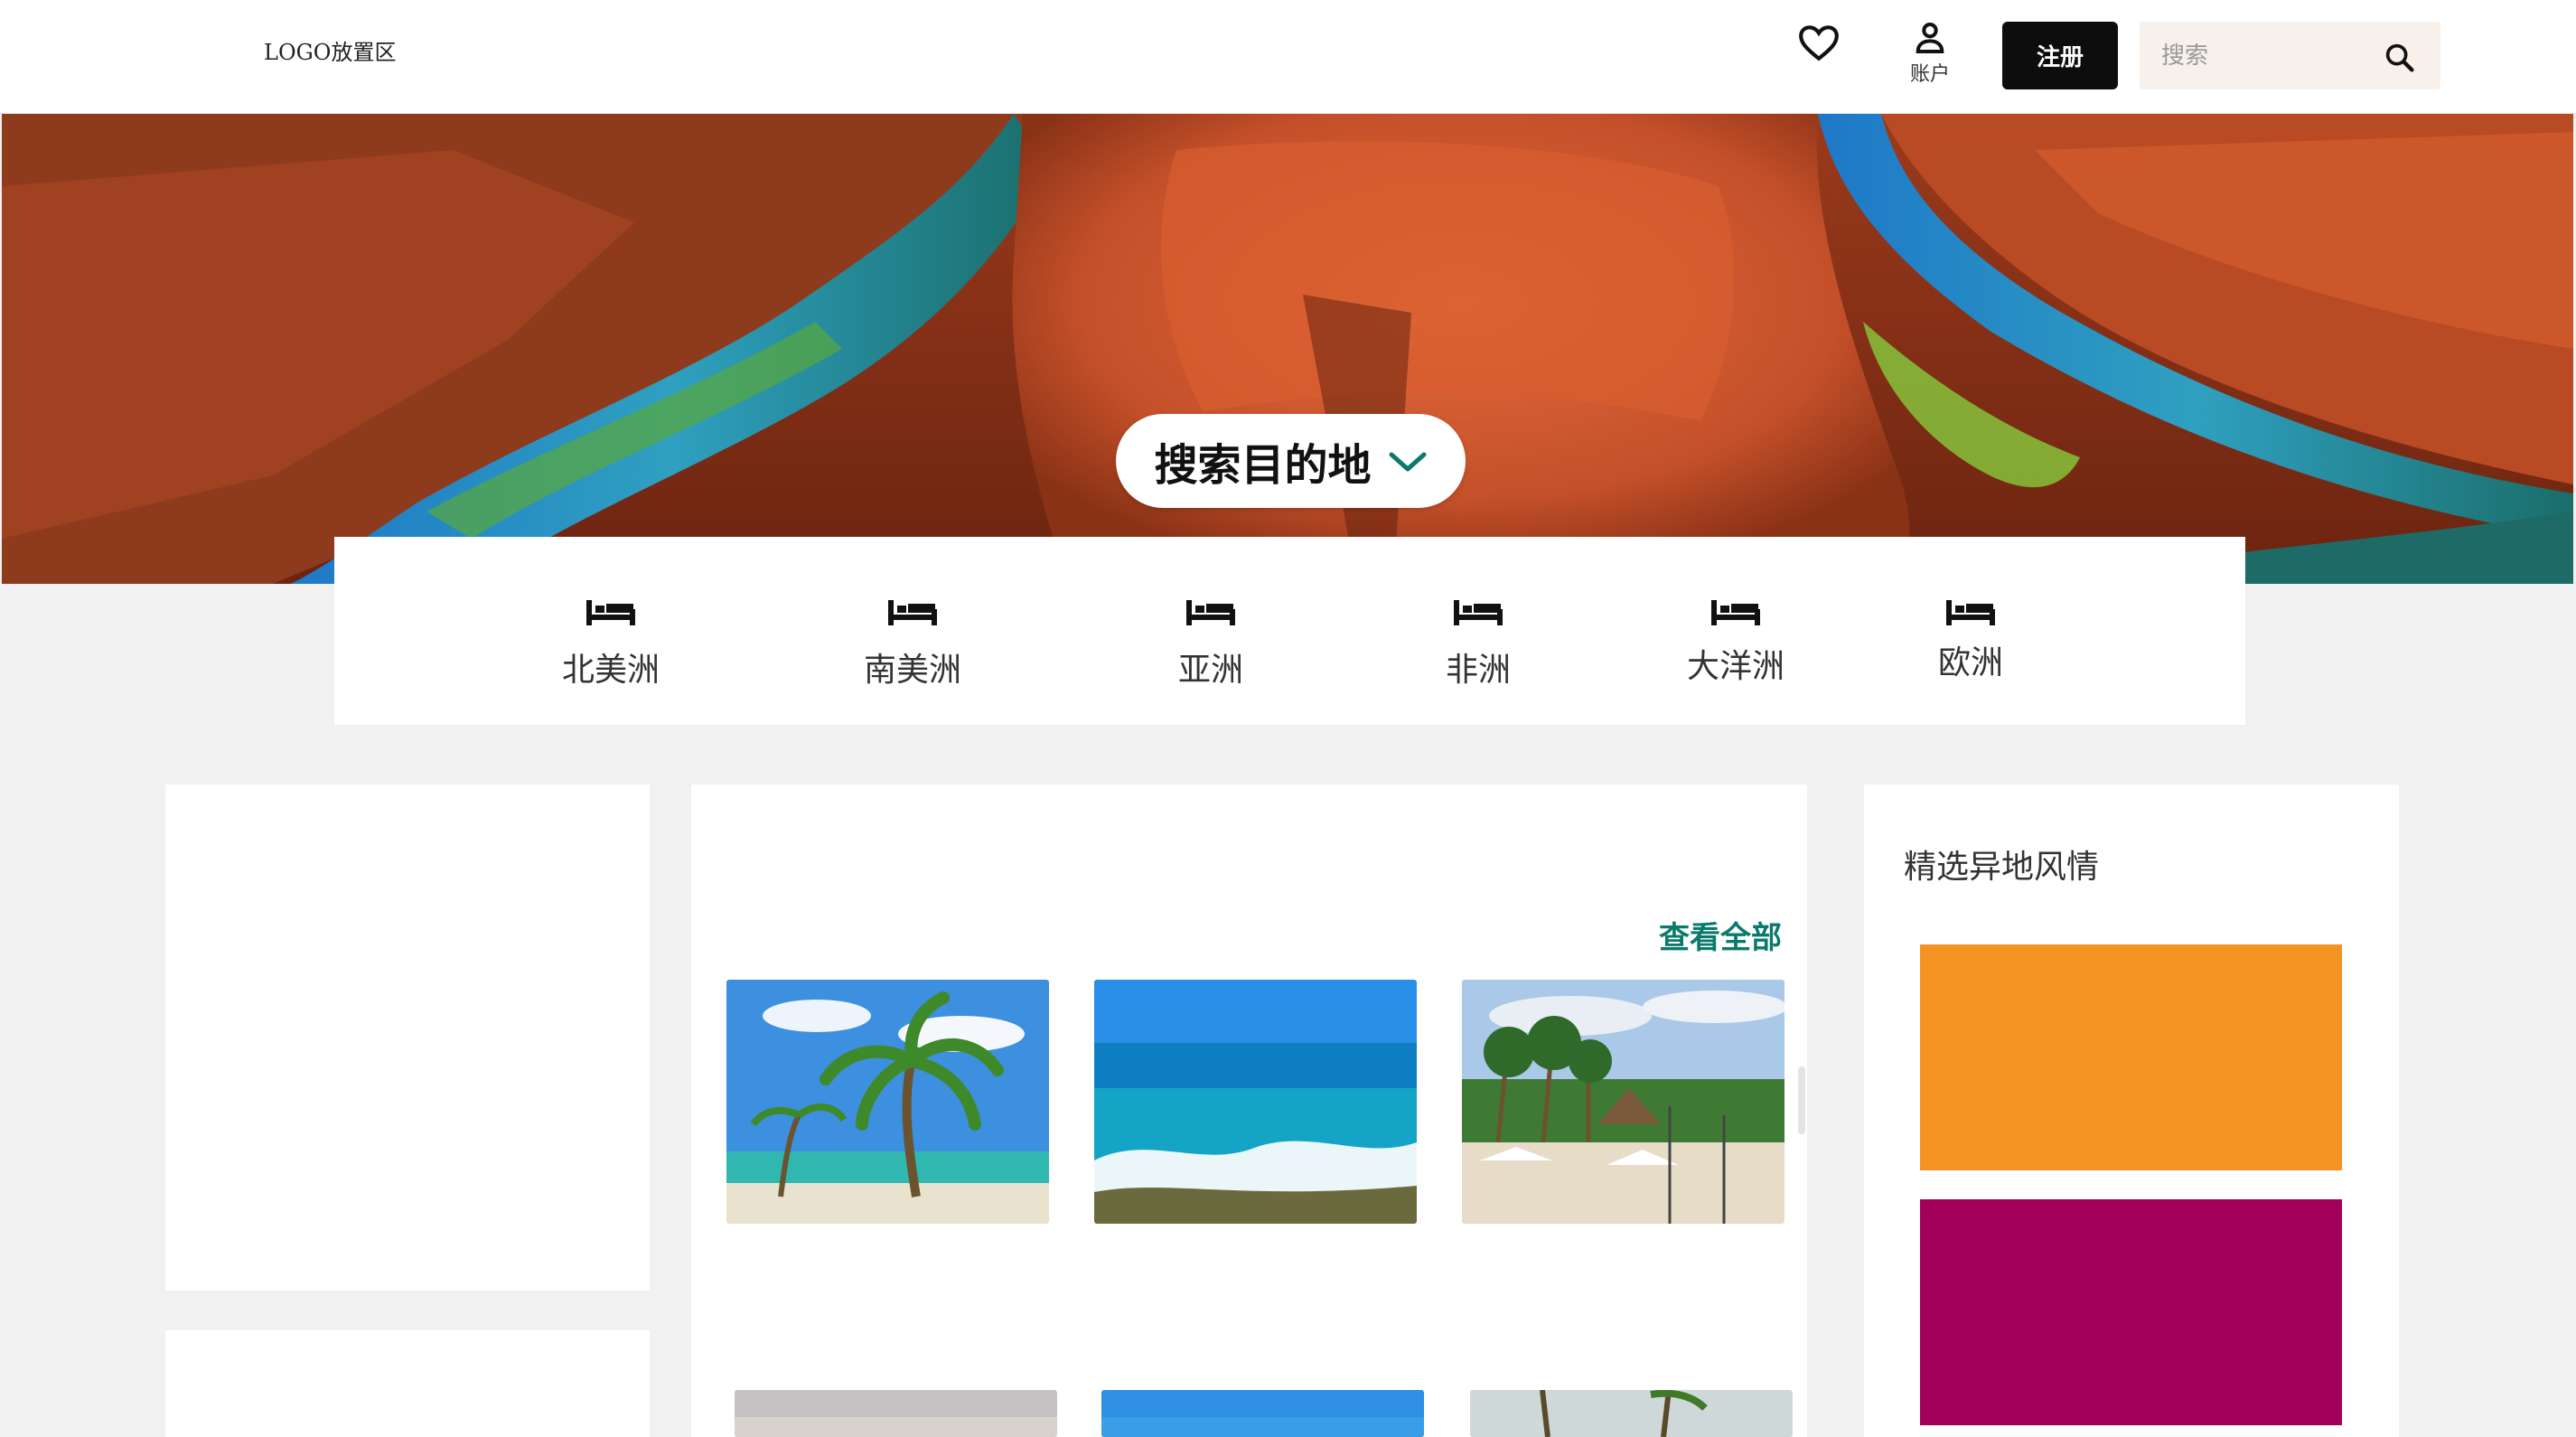  What do you see at coordinates (2002, 867) in the screenshot?
I see `exotic-section-title: 精选异地风情` at bounding box center [2002, 867].